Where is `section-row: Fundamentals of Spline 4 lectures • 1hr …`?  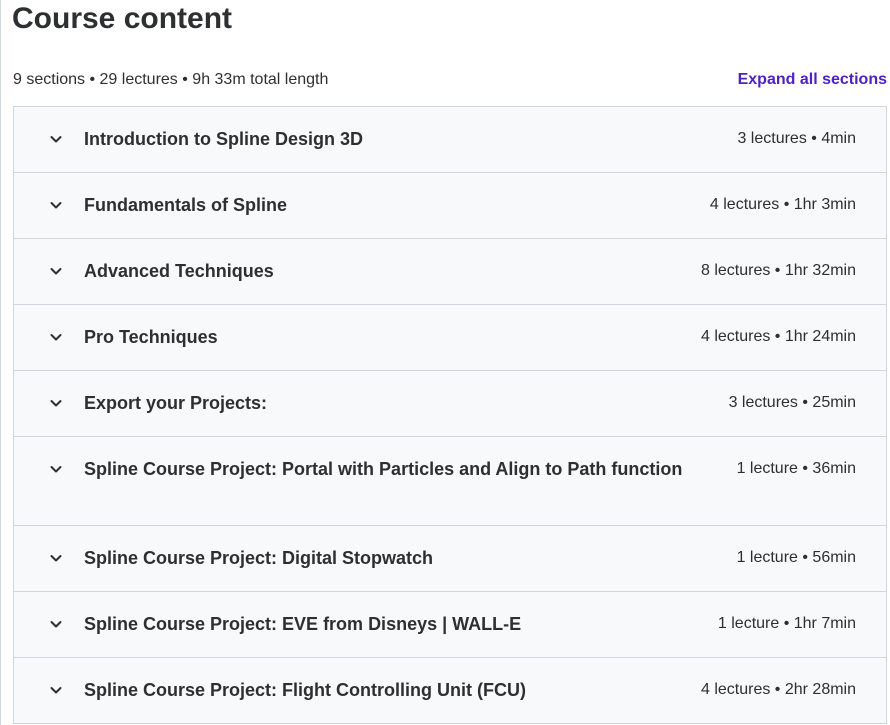
section-row: Fundamentals of Spline 4 lectures • 1hr … is located at coordinates (450, 206).